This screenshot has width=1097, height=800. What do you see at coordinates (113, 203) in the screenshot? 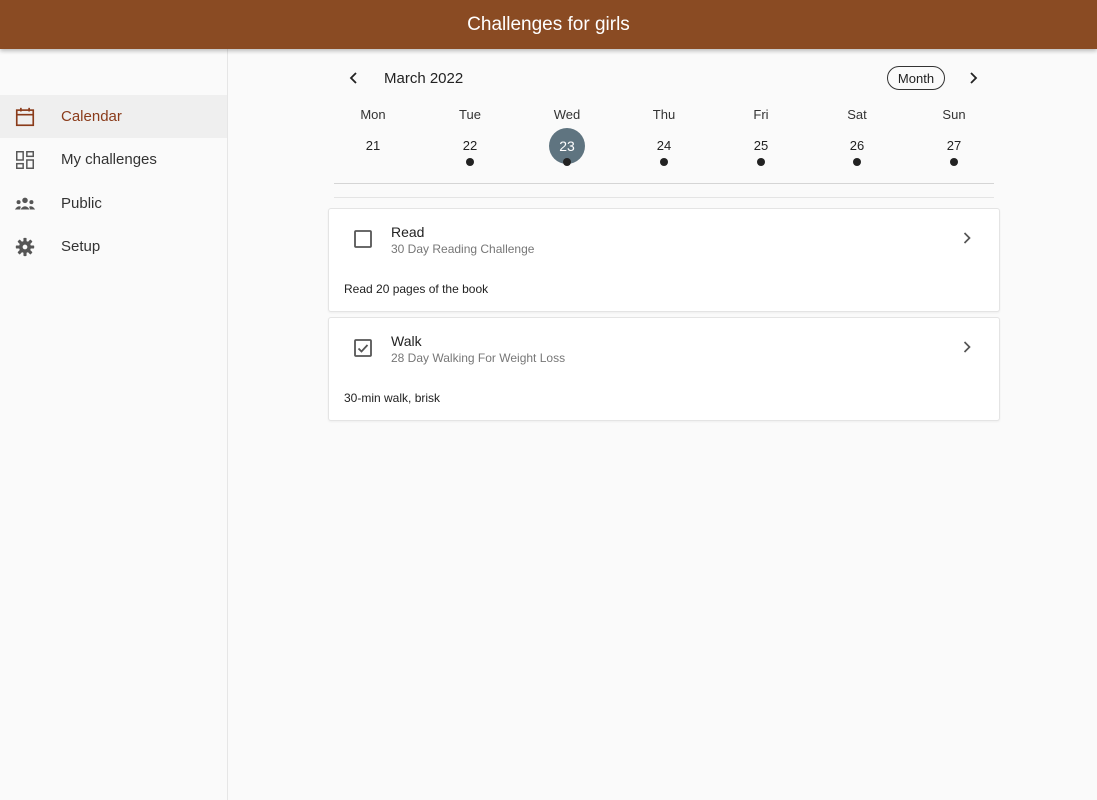
I see `sidebar-item-public: Public` at bounding box center [113, 203].